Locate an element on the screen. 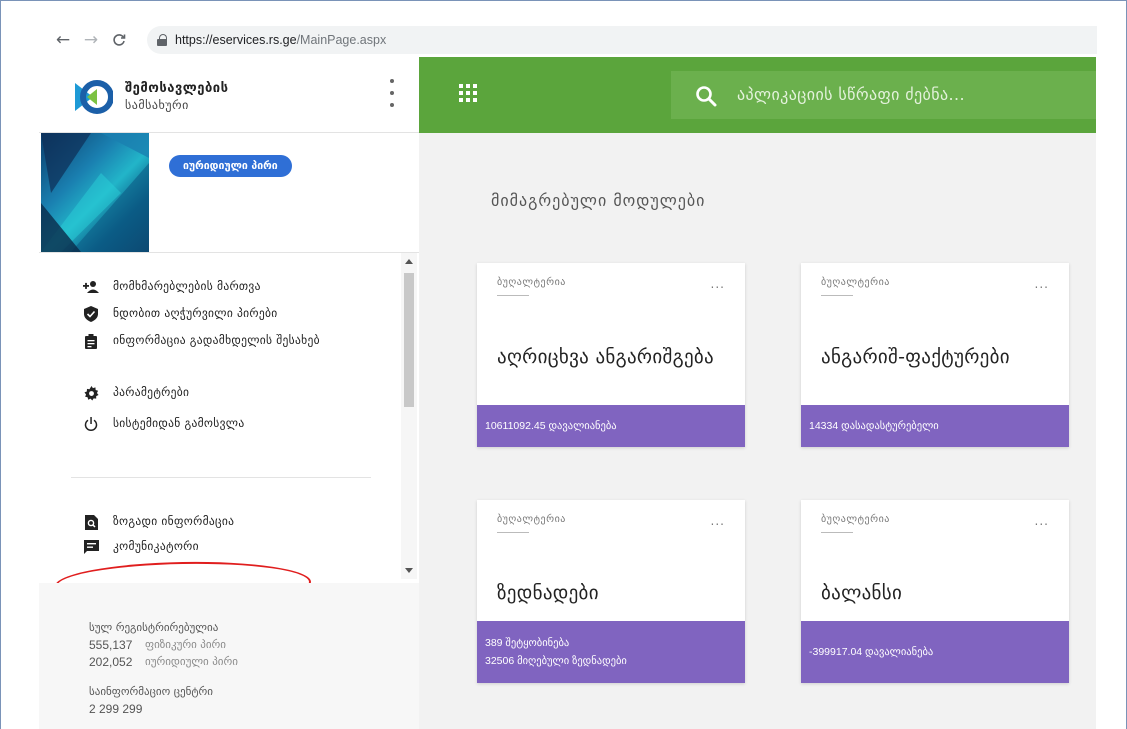 Image resolution: width=1127 pixels, height=729 pixels. sidebar-item-logout: სისტემიდან გამოსვლა is located at coordinates (163, 424).